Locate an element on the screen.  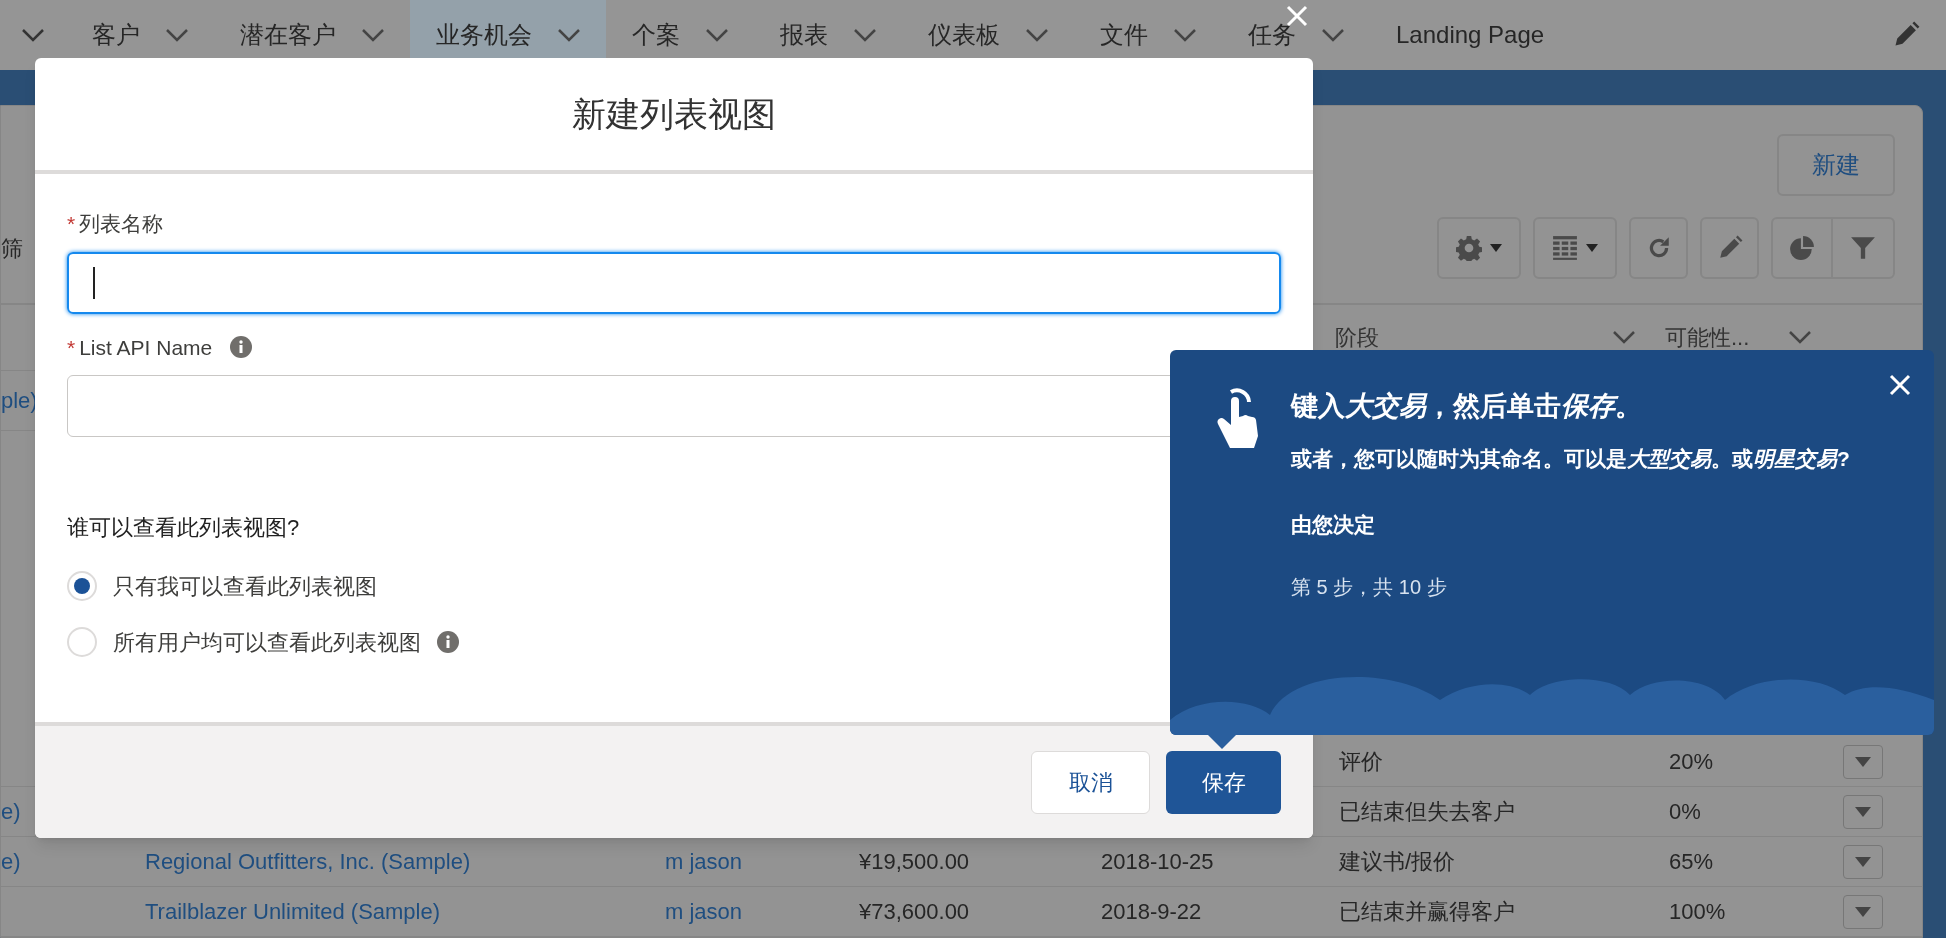
radio-label: 所有用户均可以查看此列表视图 is located at coordinates (267, 642).